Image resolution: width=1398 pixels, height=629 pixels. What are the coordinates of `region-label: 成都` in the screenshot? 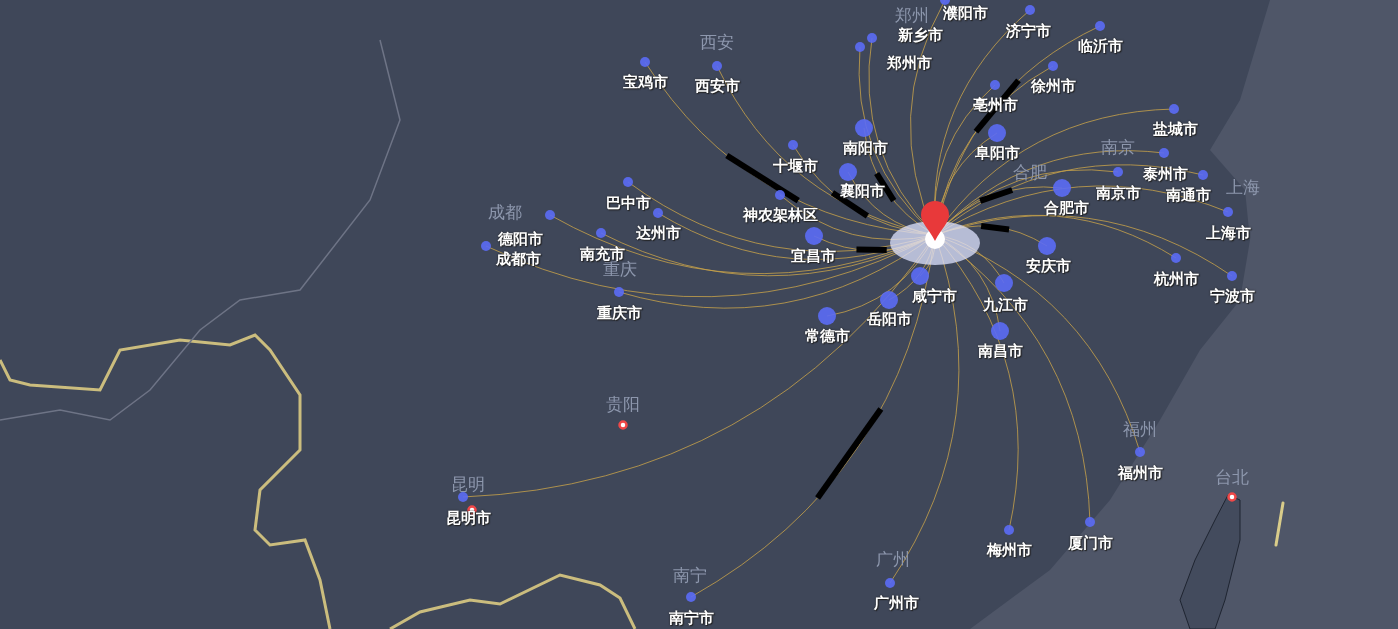 It's located at (505, 212).